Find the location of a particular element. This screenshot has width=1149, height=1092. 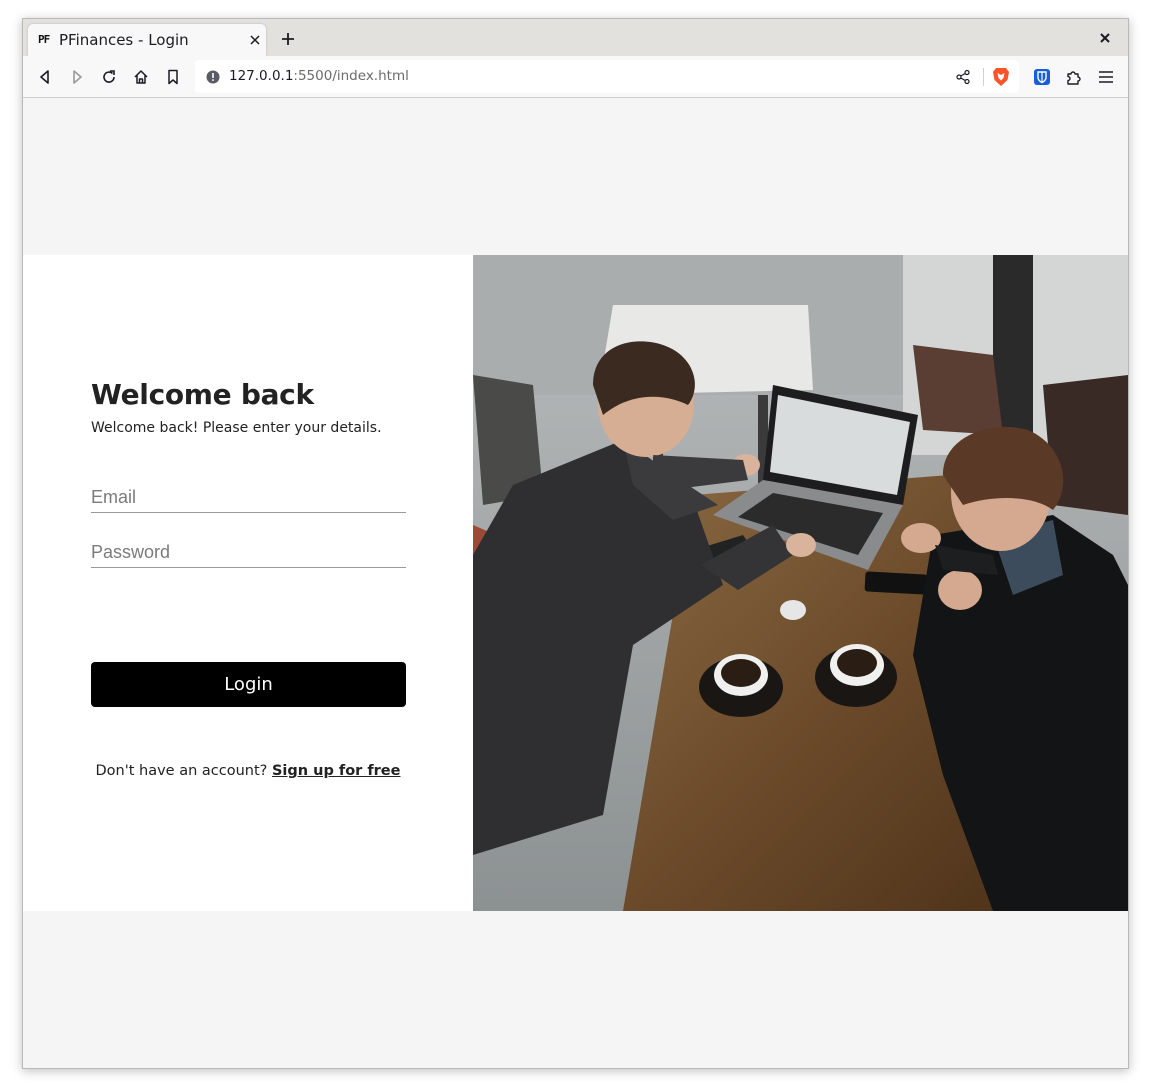

navigation-toolbar: 127.0.0.1:5500/index.html is located at coordinates (575, 77).